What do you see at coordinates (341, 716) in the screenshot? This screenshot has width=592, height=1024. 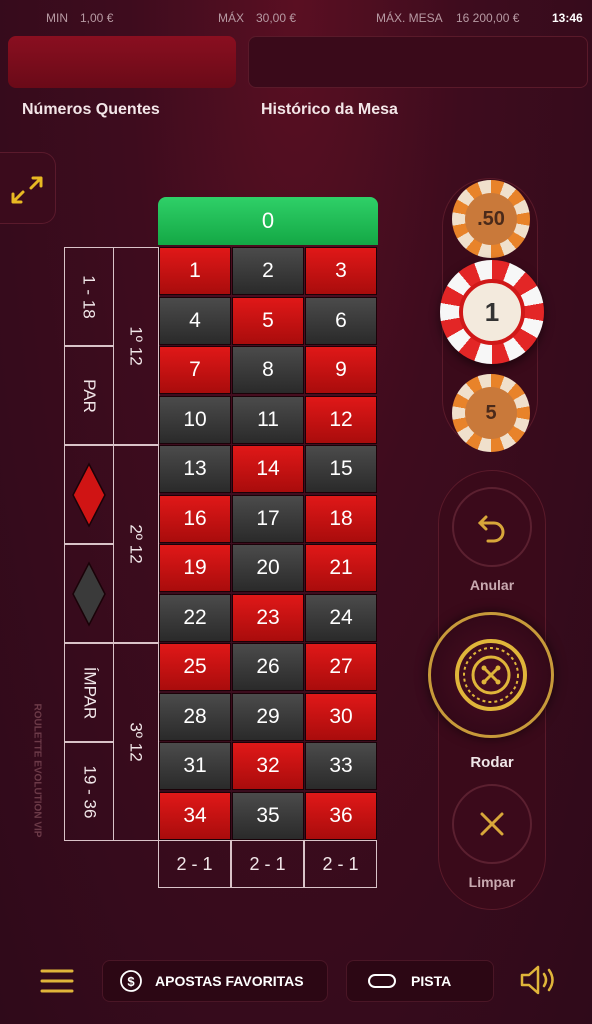 I see `number-cell-30: 30` at bounding box center [341, 716].